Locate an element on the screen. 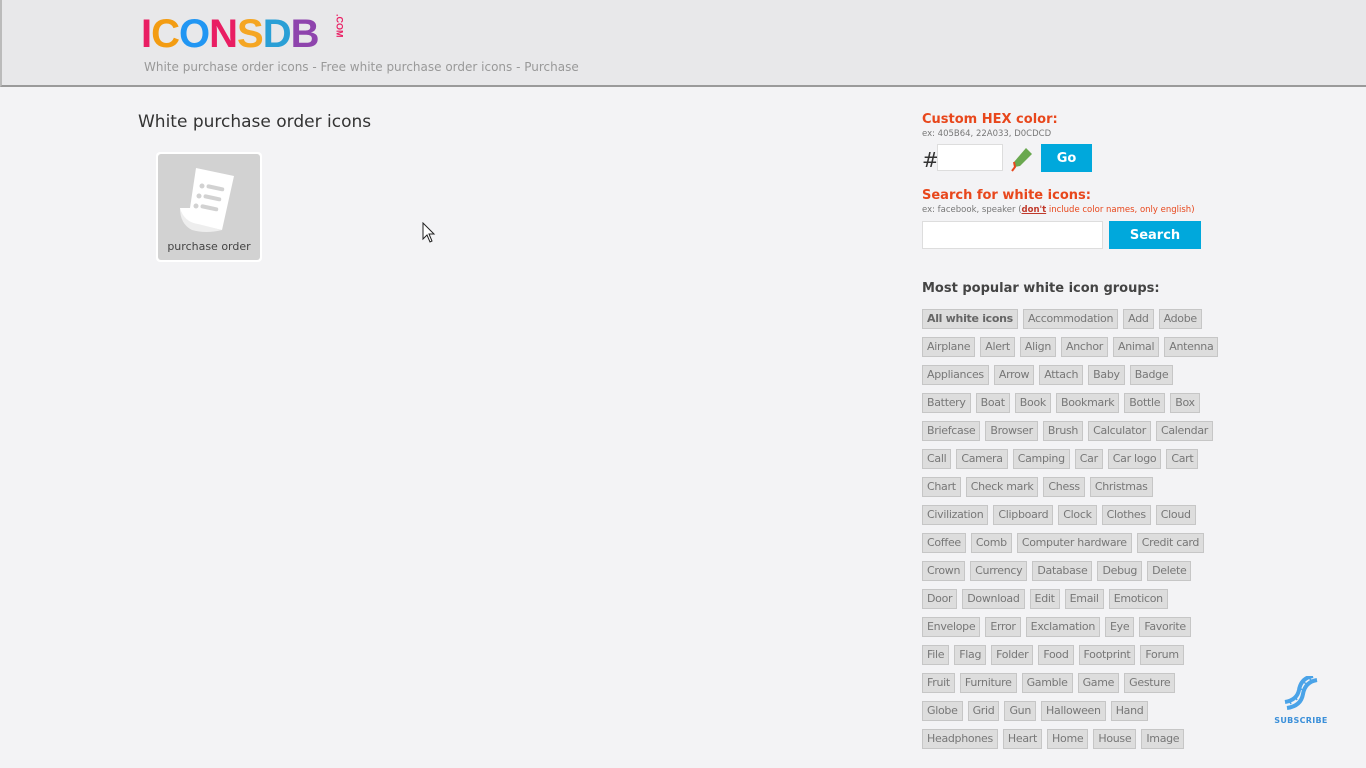 The width and height of the screenshot is (1366, 768). icon-group-tag: All white icons is located at coordinates (970, 319).